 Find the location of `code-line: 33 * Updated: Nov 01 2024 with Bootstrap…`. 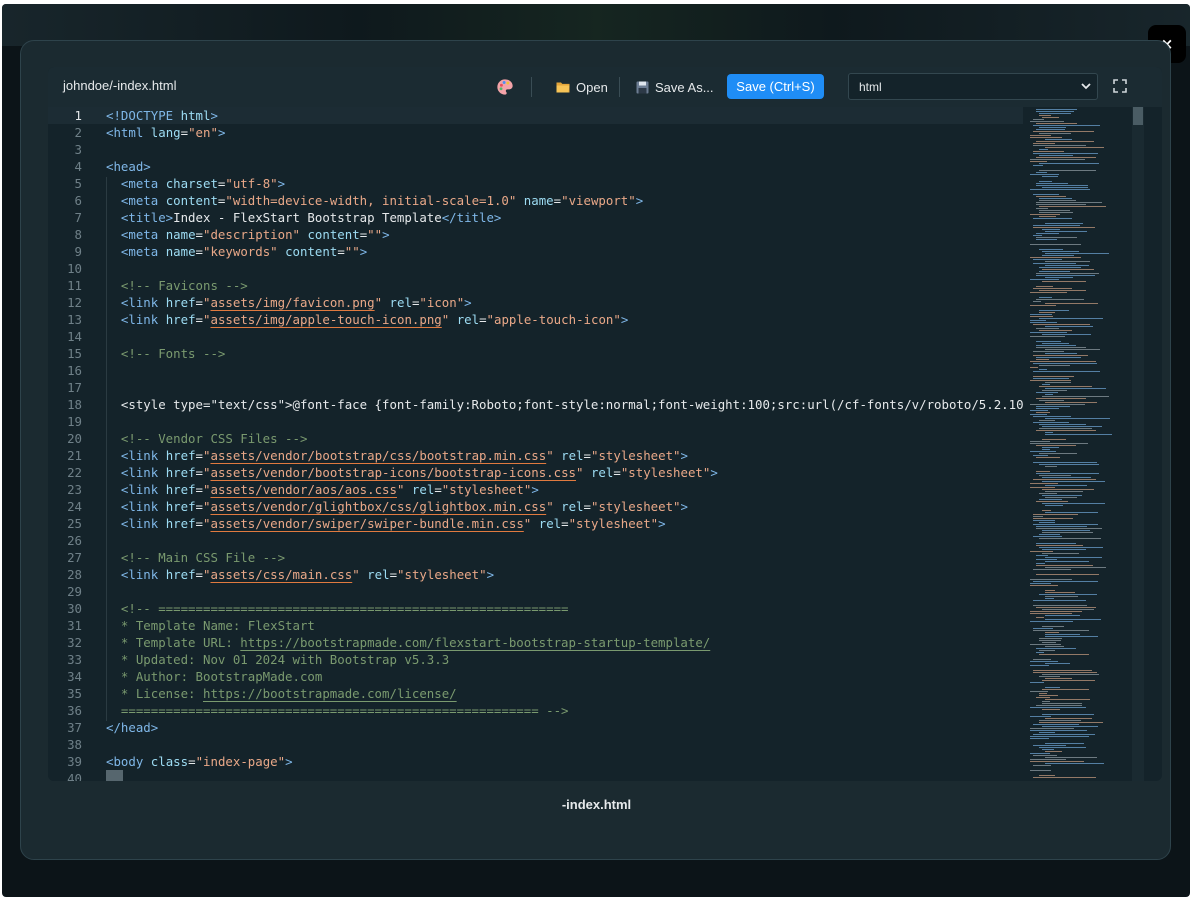

code-line: 33 * Updated: Nov 01 2024 with Bootstrap… is located at coordinates (535, 659).